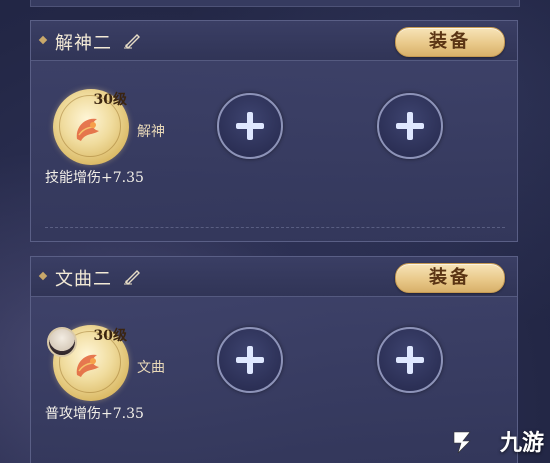 Image resolution: width=550 pixels, height=463 pixels. I want to click on skill-bonus: 技能增伤+7.35, so click(94, 178).